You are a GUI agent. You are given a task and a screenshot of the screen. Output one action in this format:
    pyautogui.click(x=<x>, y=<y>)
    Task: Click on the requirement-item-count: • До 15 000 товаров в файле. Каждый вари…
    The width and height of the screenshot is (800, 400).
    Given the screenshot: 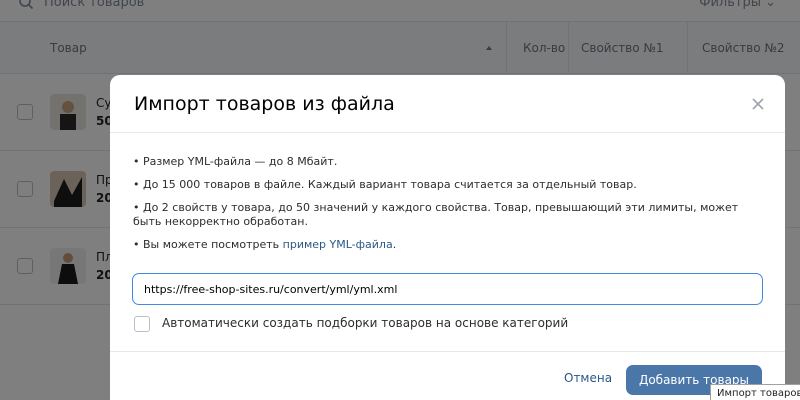 What is the action you would take?
    pyautogui.click(x=385, y=184)
    